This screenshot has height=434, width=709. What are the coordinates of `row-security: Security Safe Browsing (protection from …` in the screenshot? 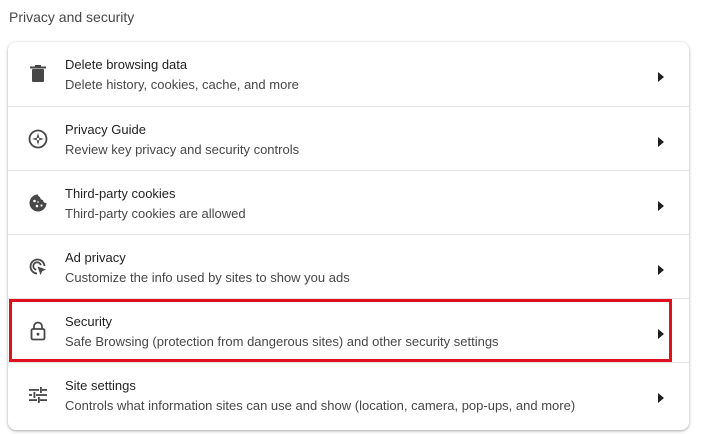 It's located at (348, 330).